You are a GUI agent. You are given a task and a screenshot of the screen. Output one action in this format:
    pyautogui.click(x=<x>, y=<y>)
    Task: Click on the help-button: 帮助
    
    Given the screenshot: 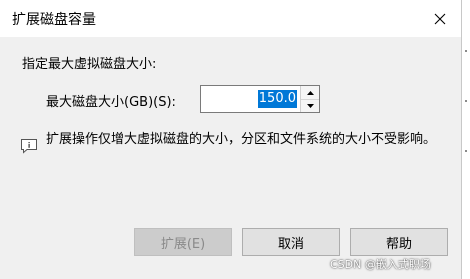 What is the action you would take?
    pyautogui.click(x=399, y=242)
    